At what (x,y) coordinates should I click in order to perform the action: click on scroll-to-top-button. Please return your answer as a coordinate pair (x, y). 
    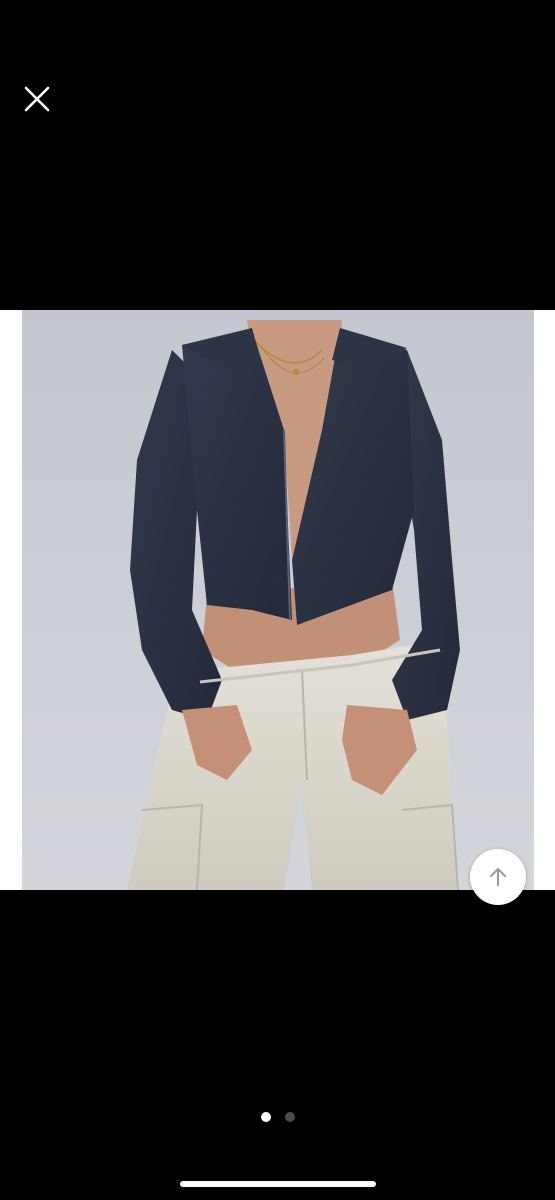
    Looking at the image, I should click on (498, 877).